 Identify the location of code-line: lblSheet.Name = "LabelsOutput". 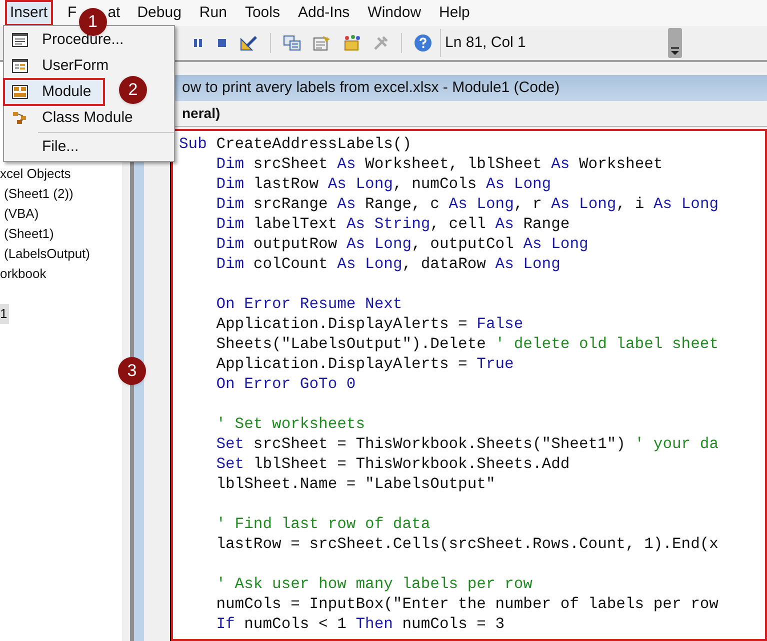
(355, 484).